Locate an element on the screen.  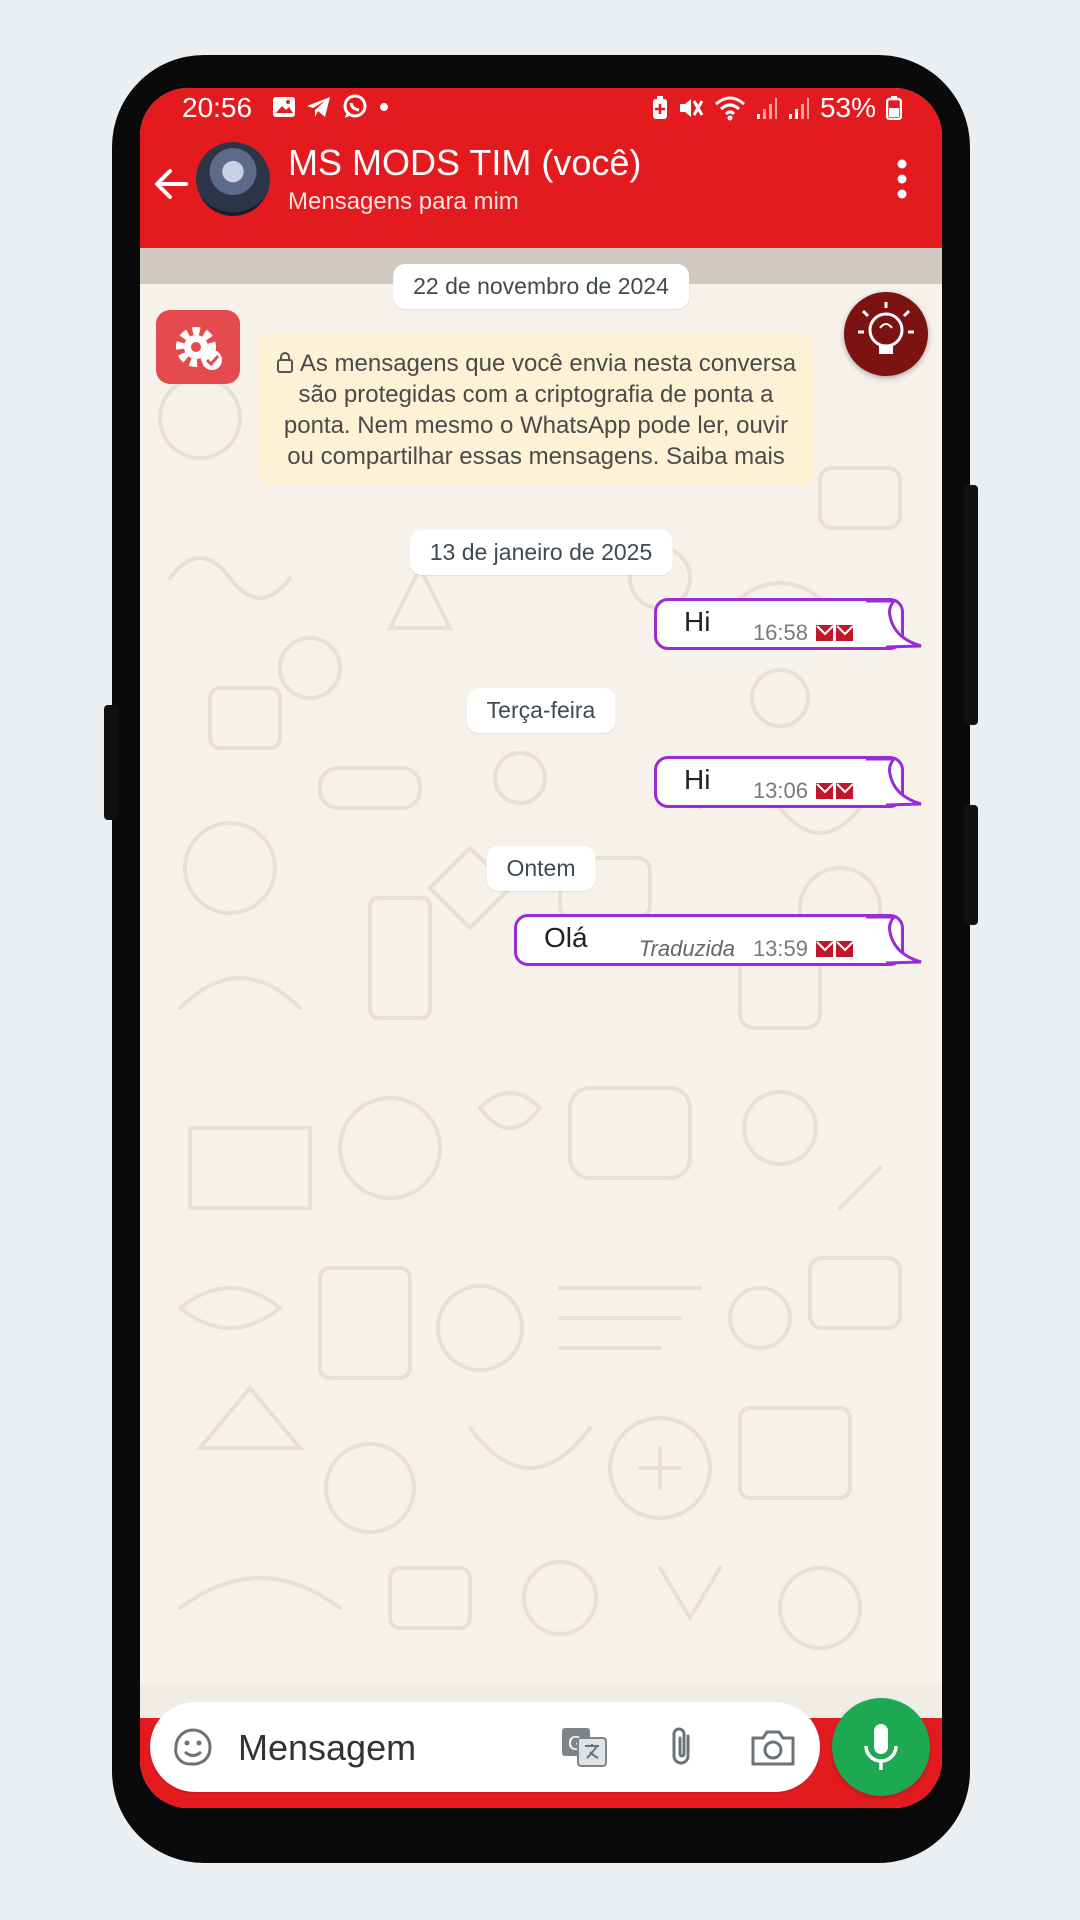
message-bubble: Olá Traduzida 13:59 is located at coordinates (719, 940).